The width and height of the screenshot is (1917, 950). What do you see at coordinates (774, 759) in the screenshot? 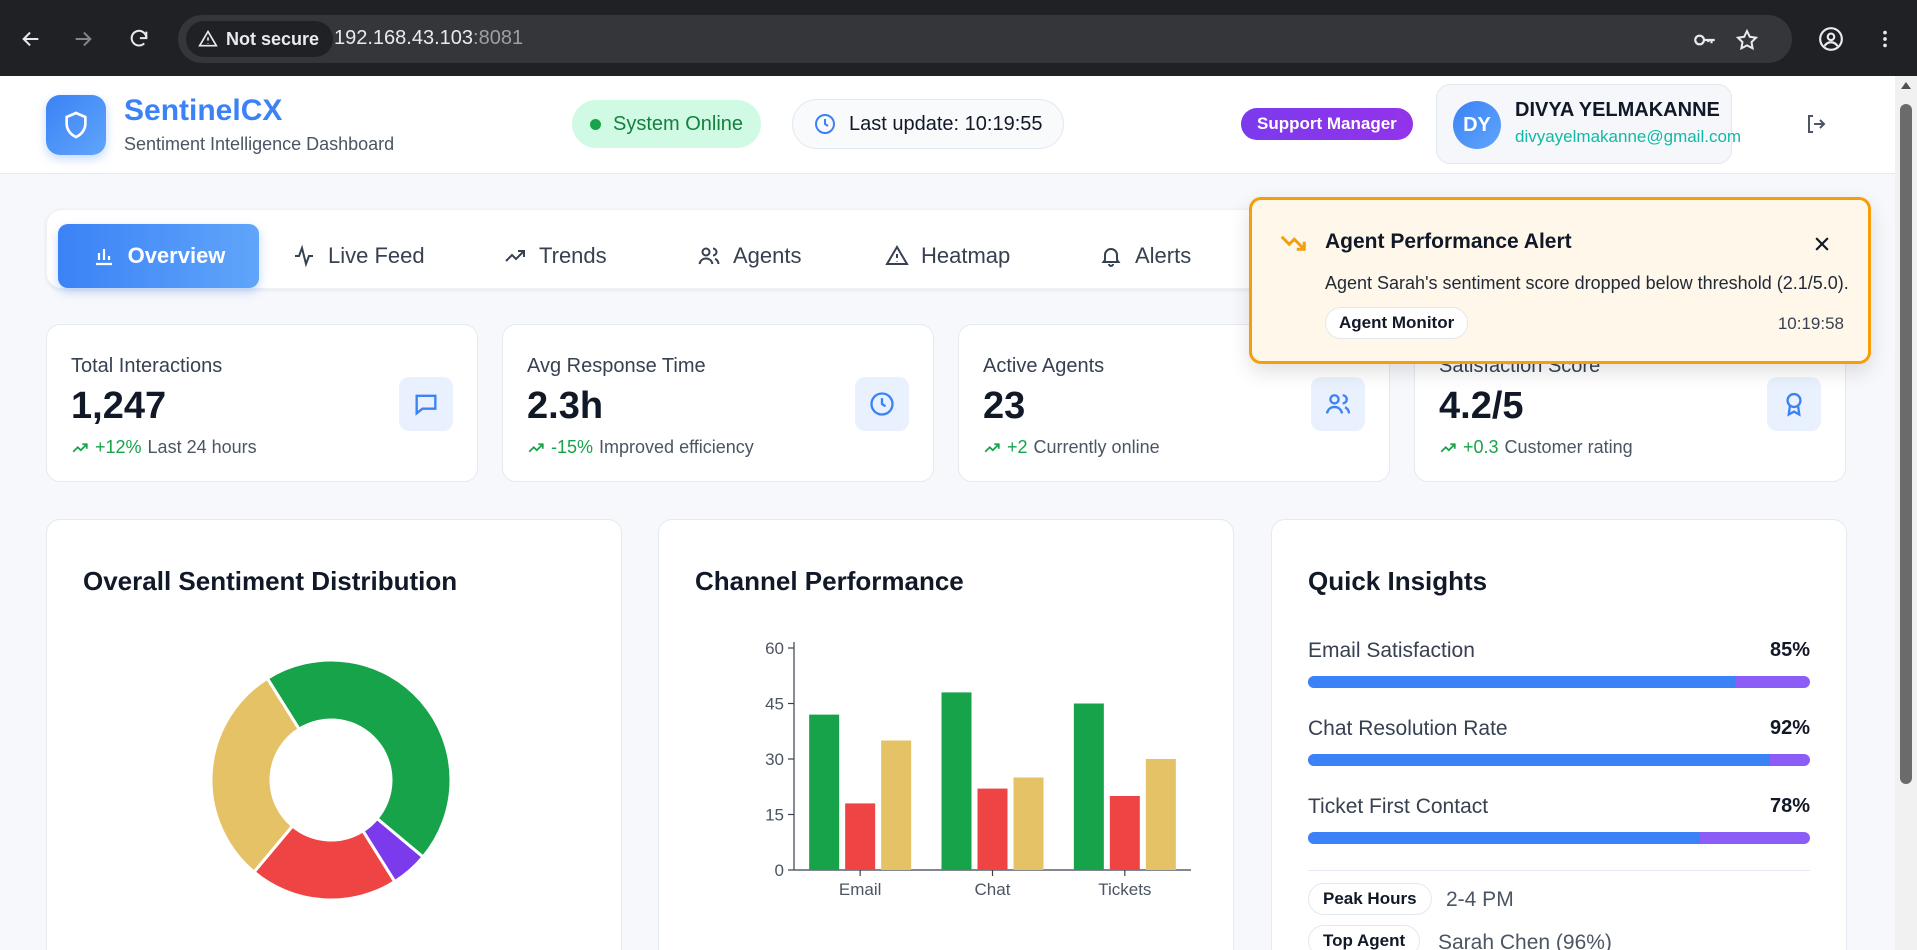
I see `y-tick-label: 30` at bounding box center [774, 759].